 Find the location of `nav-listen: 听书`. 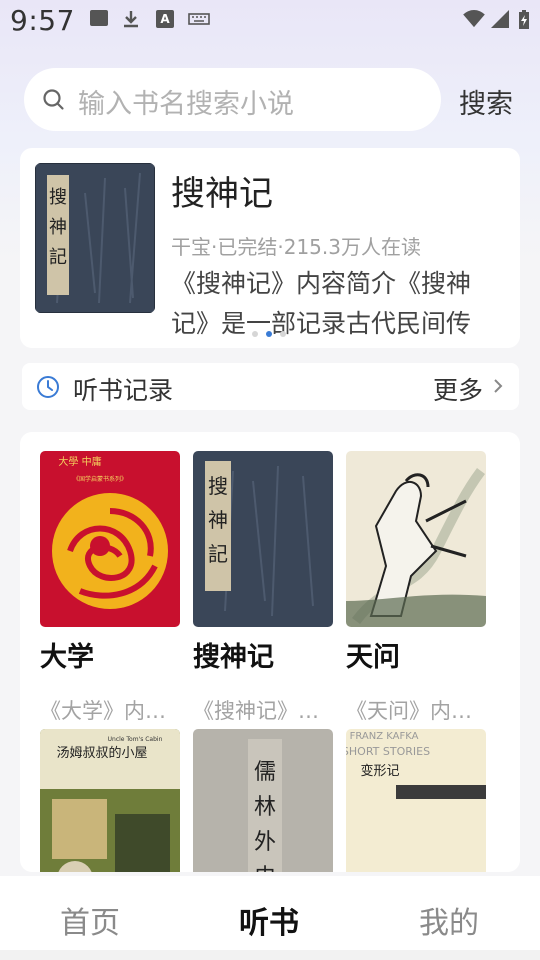

nav-listen: 听书 is located at coordinates (269, 920).